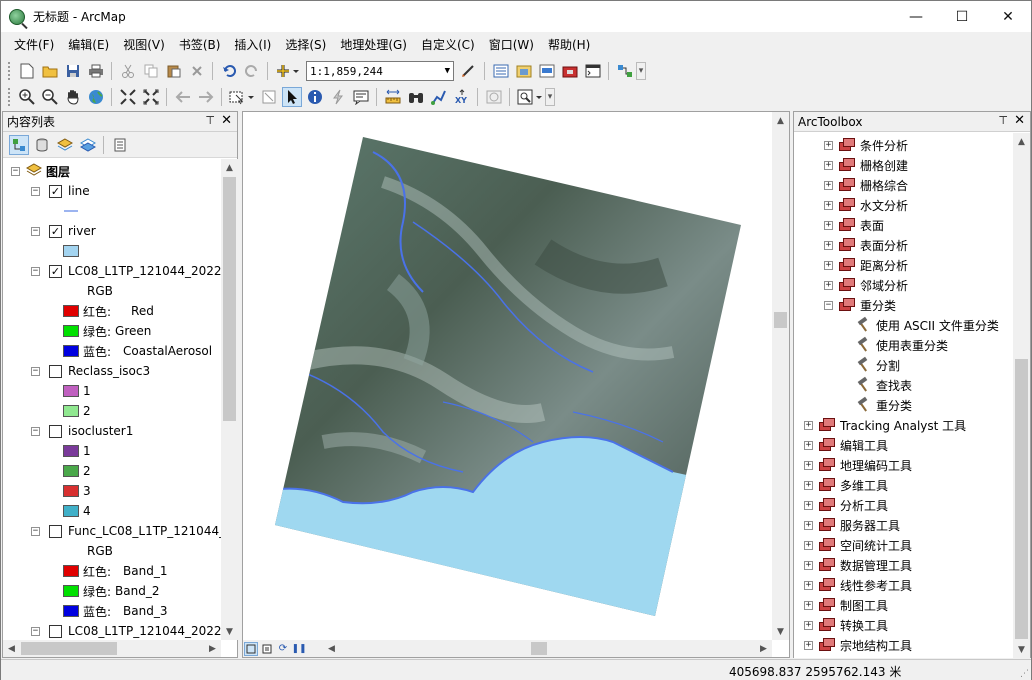 This screenshot has height=680, width=1032. Describe the element at coordinates (90, 371) in the screenshot. I see `layer-row-reclass: − Reclass_isoc3` at that location.